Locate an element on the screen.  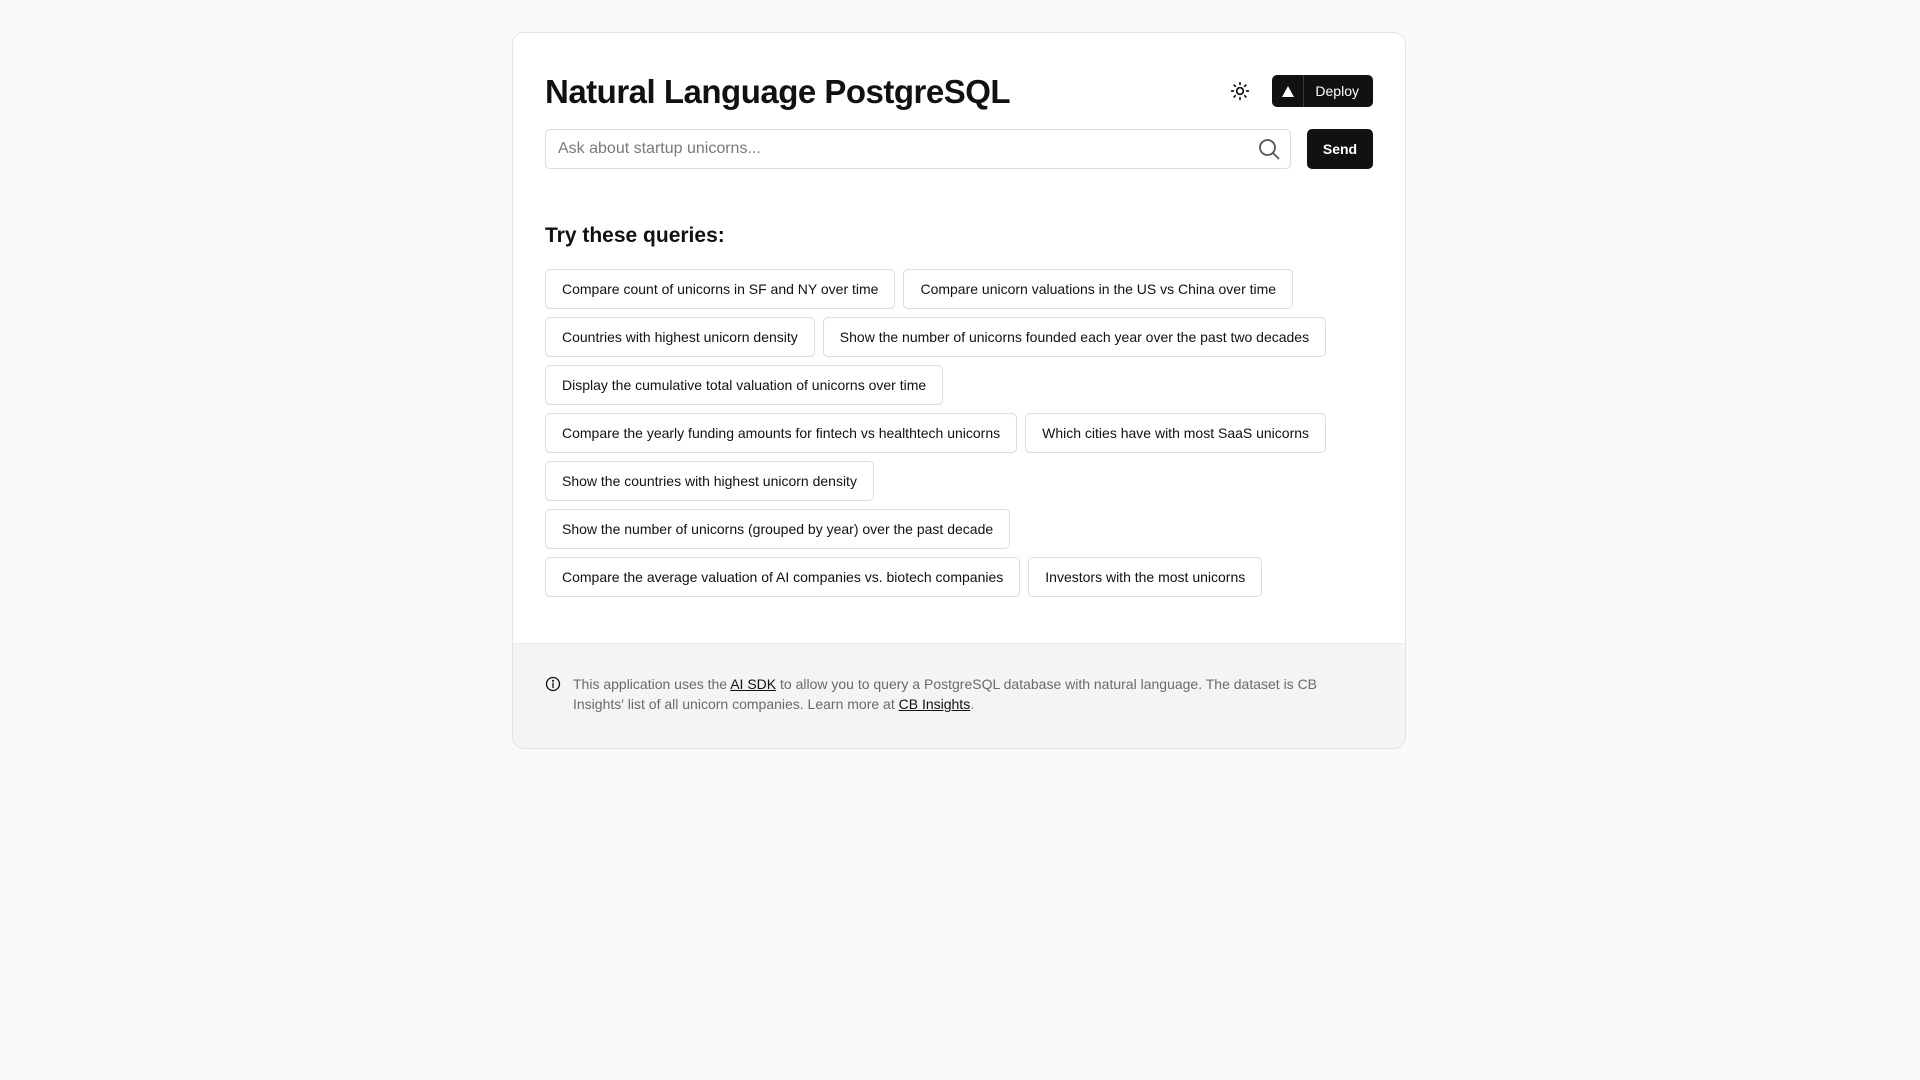
footer-text-start: This application uses the is located at coordinates (652, 684).